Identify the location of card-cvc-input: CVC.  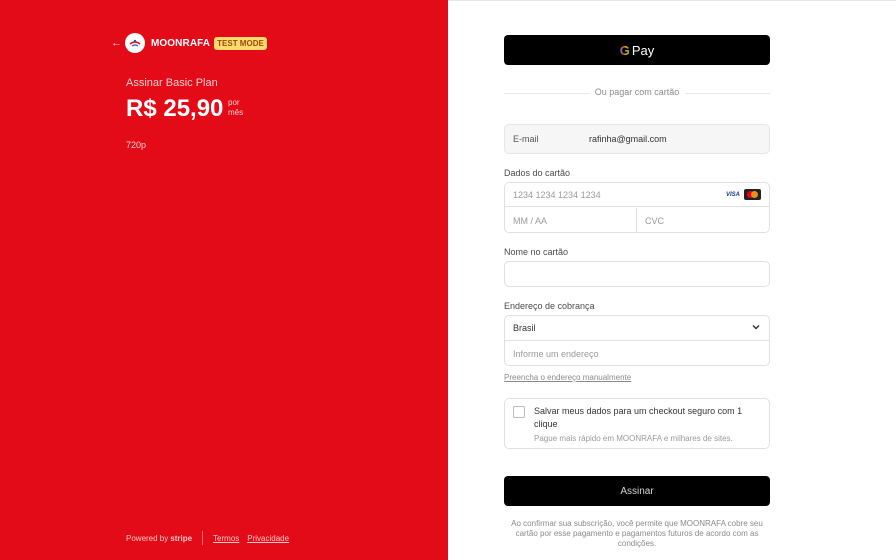
(703, 220).